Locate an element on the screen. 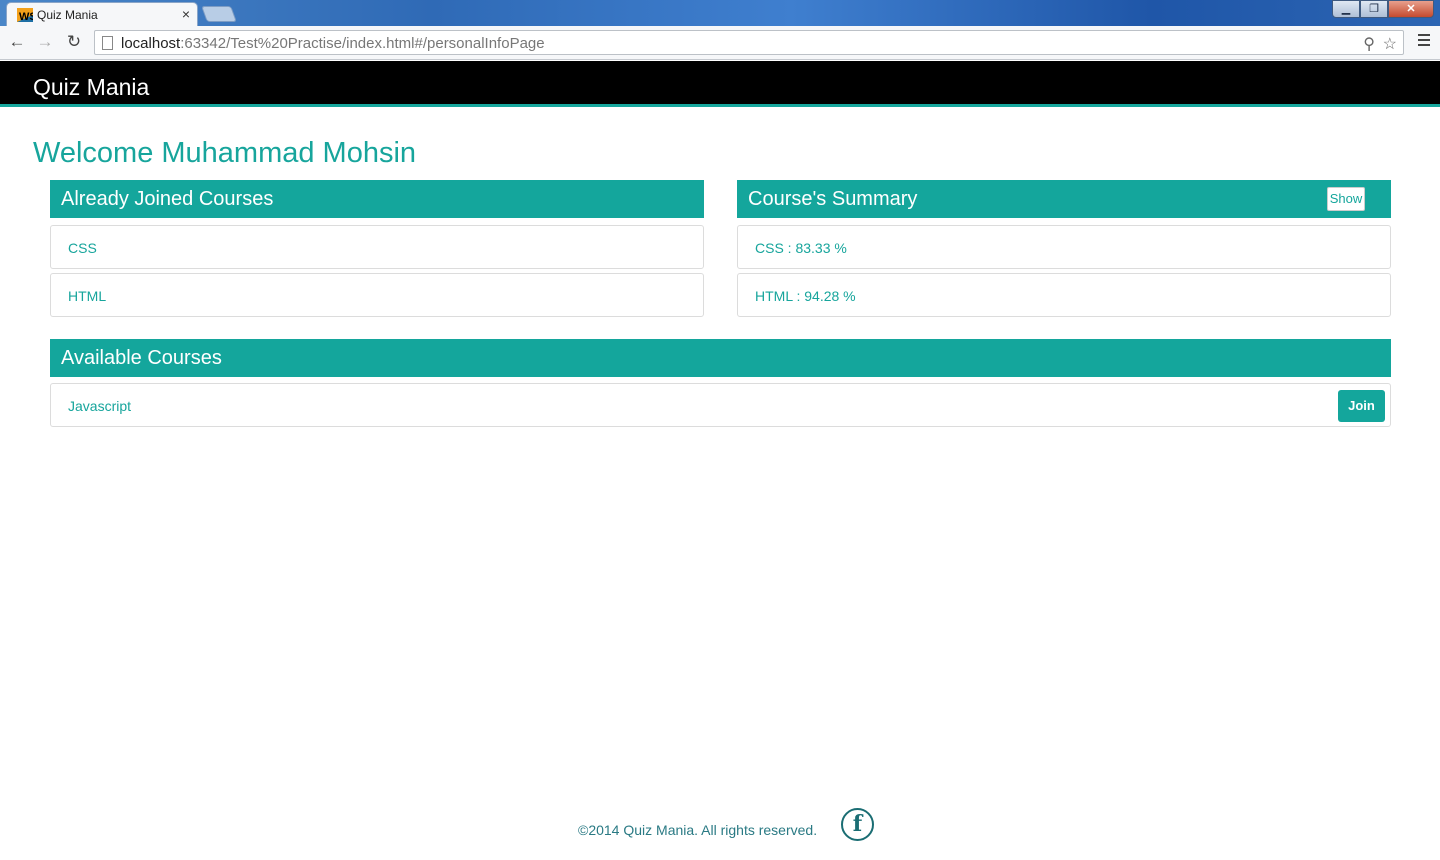 This screenshot has height=860, width=1440. summary-score: CSS : 83.33 % is located at coordinates (801, 248).